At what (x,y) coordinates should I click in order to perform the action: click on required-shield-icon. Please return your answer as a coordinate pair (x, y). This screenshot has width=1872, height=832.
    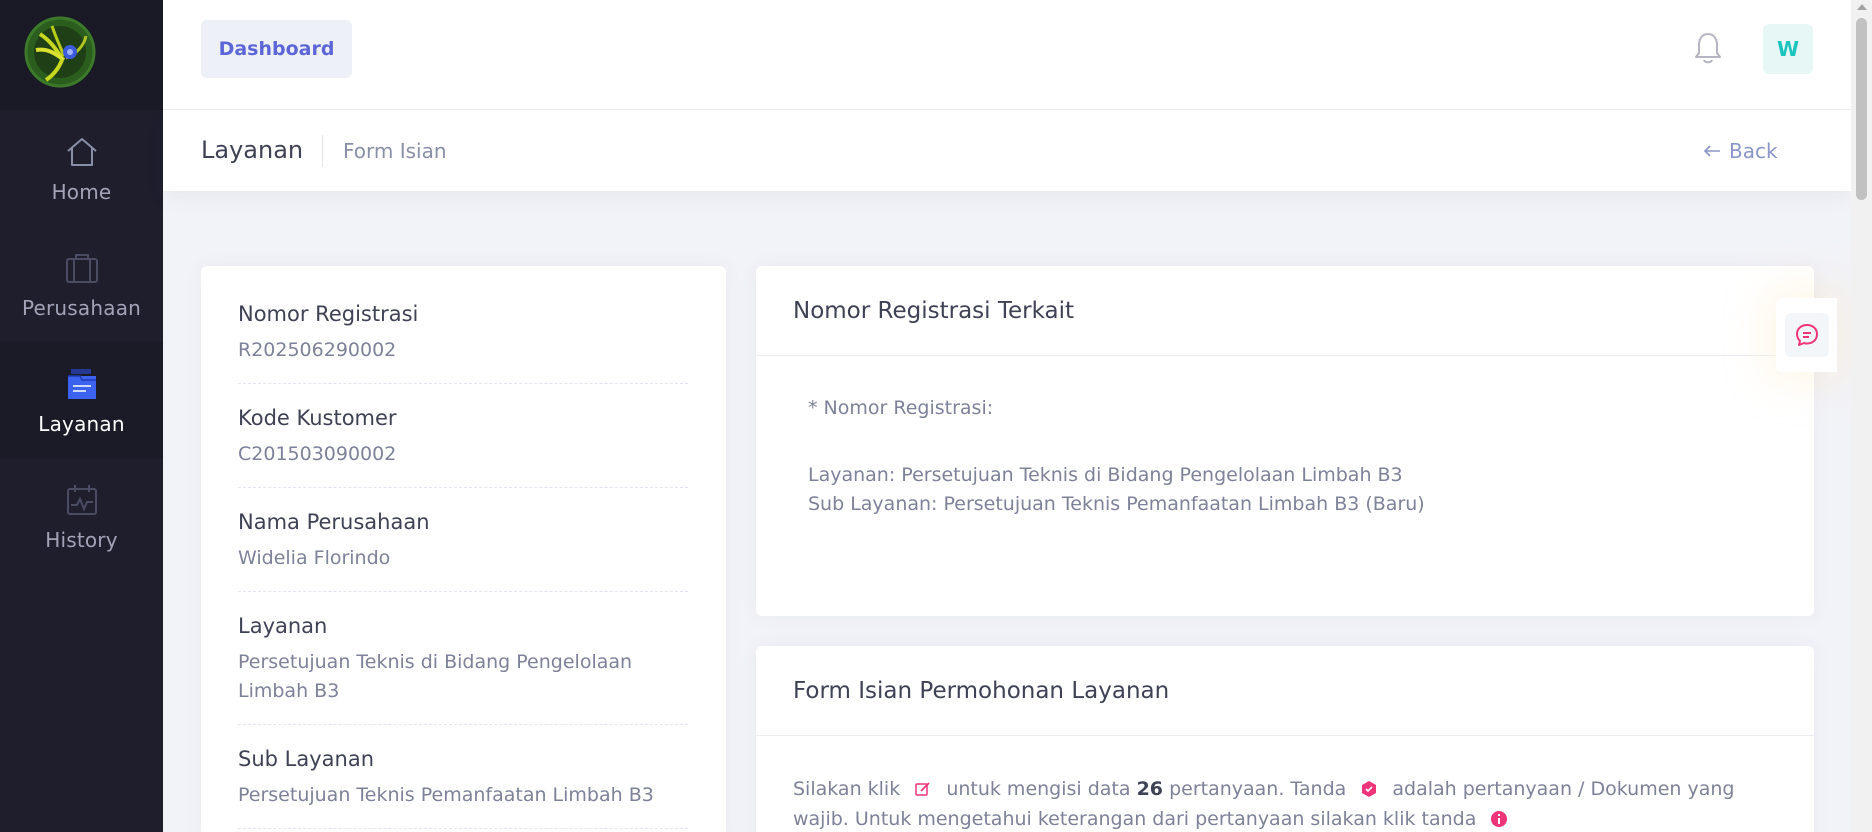
    Looking at the image, I should click on (1369, 789).